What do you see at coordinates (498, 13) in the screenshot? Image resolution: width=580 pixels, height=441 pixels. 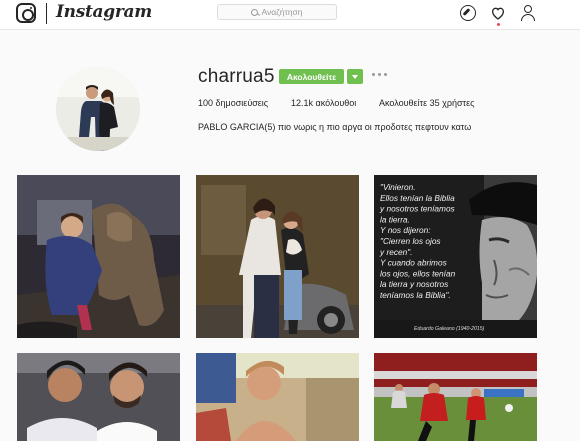 I see `heart-icon` at bounding box center [498, 13].